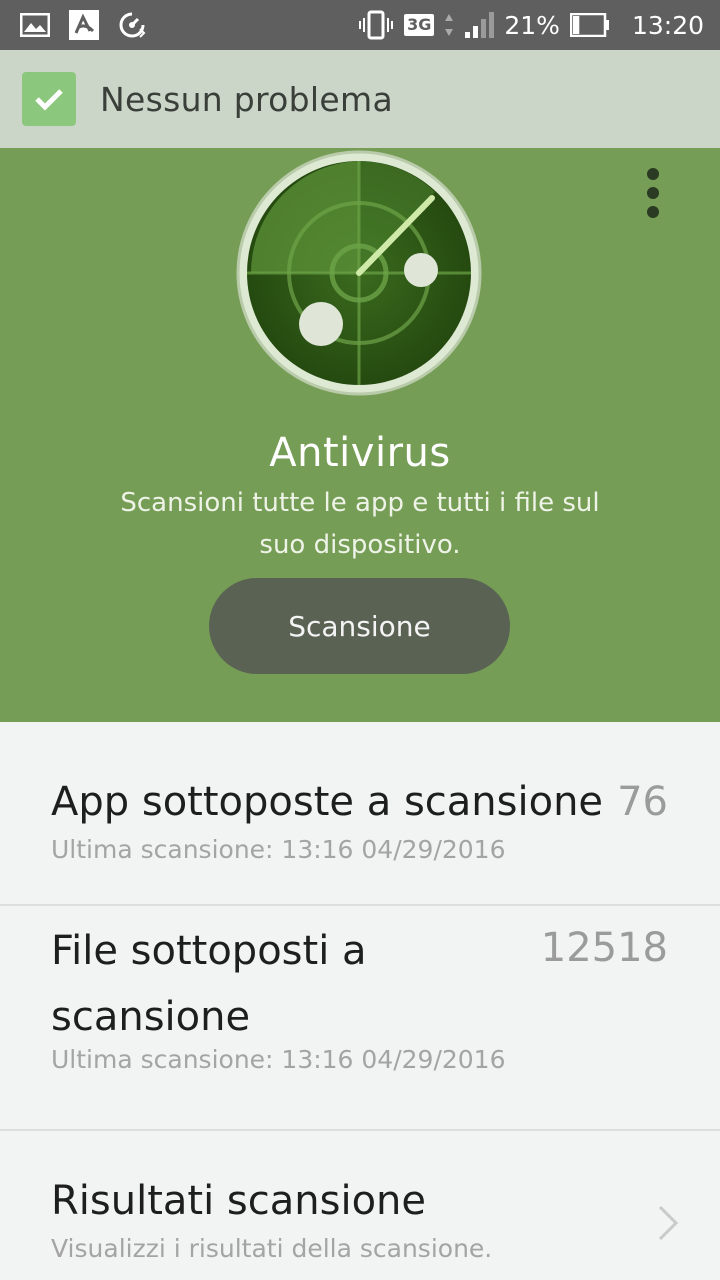 This screenshot has width=720, height=1280. I want to click on status-bar: 3G 21% 13:20, so click(360, 25).